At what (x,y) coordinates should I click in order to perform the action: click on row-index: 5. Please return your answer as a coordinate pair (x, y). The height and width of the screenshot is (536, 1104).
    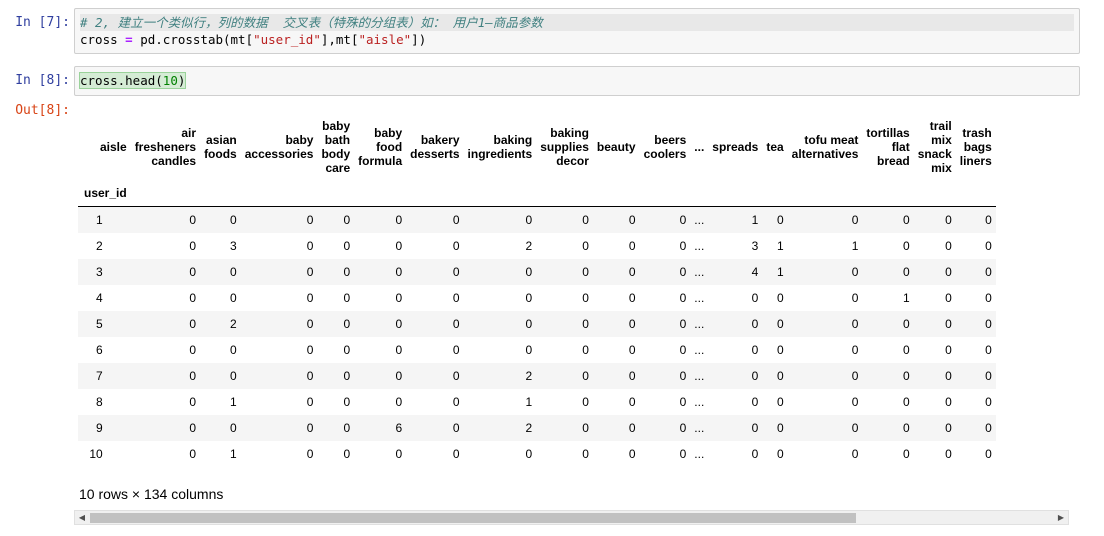
    Looking at the image, I should click on (99, 323).